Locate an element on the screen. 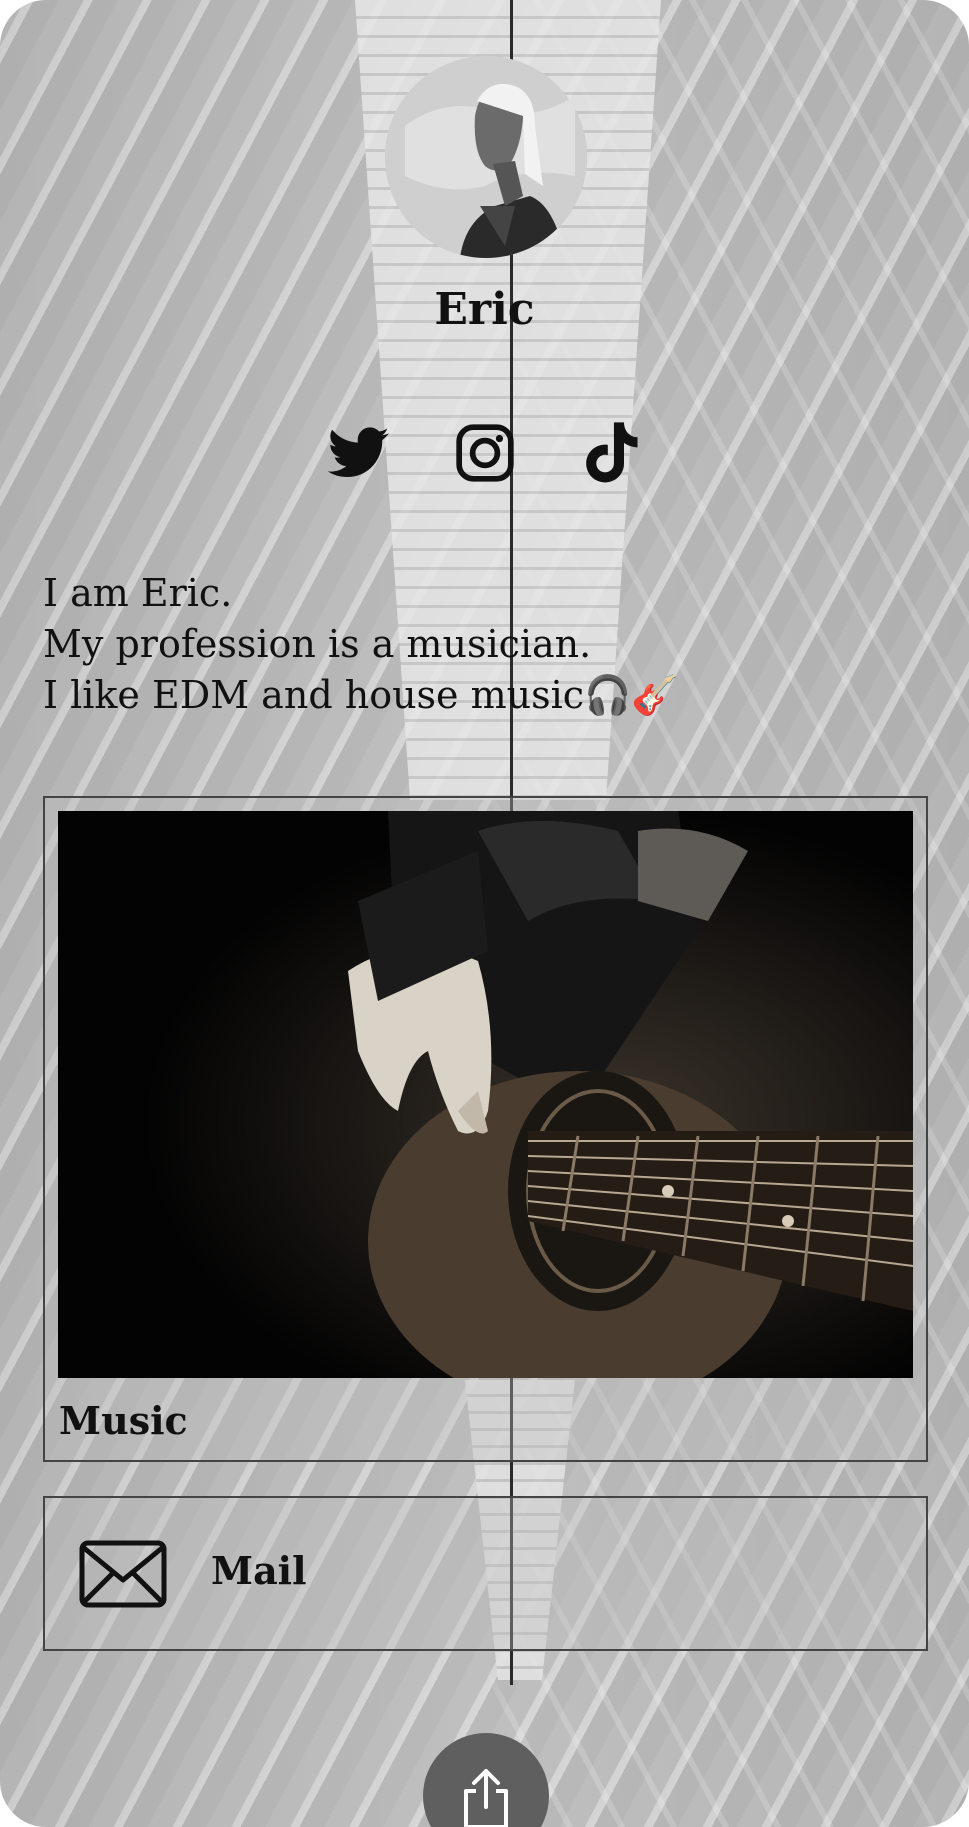 Image resolution: width=969 pixels, height=1827 pixels. mail-icon is located at coordinates (123, 1574).